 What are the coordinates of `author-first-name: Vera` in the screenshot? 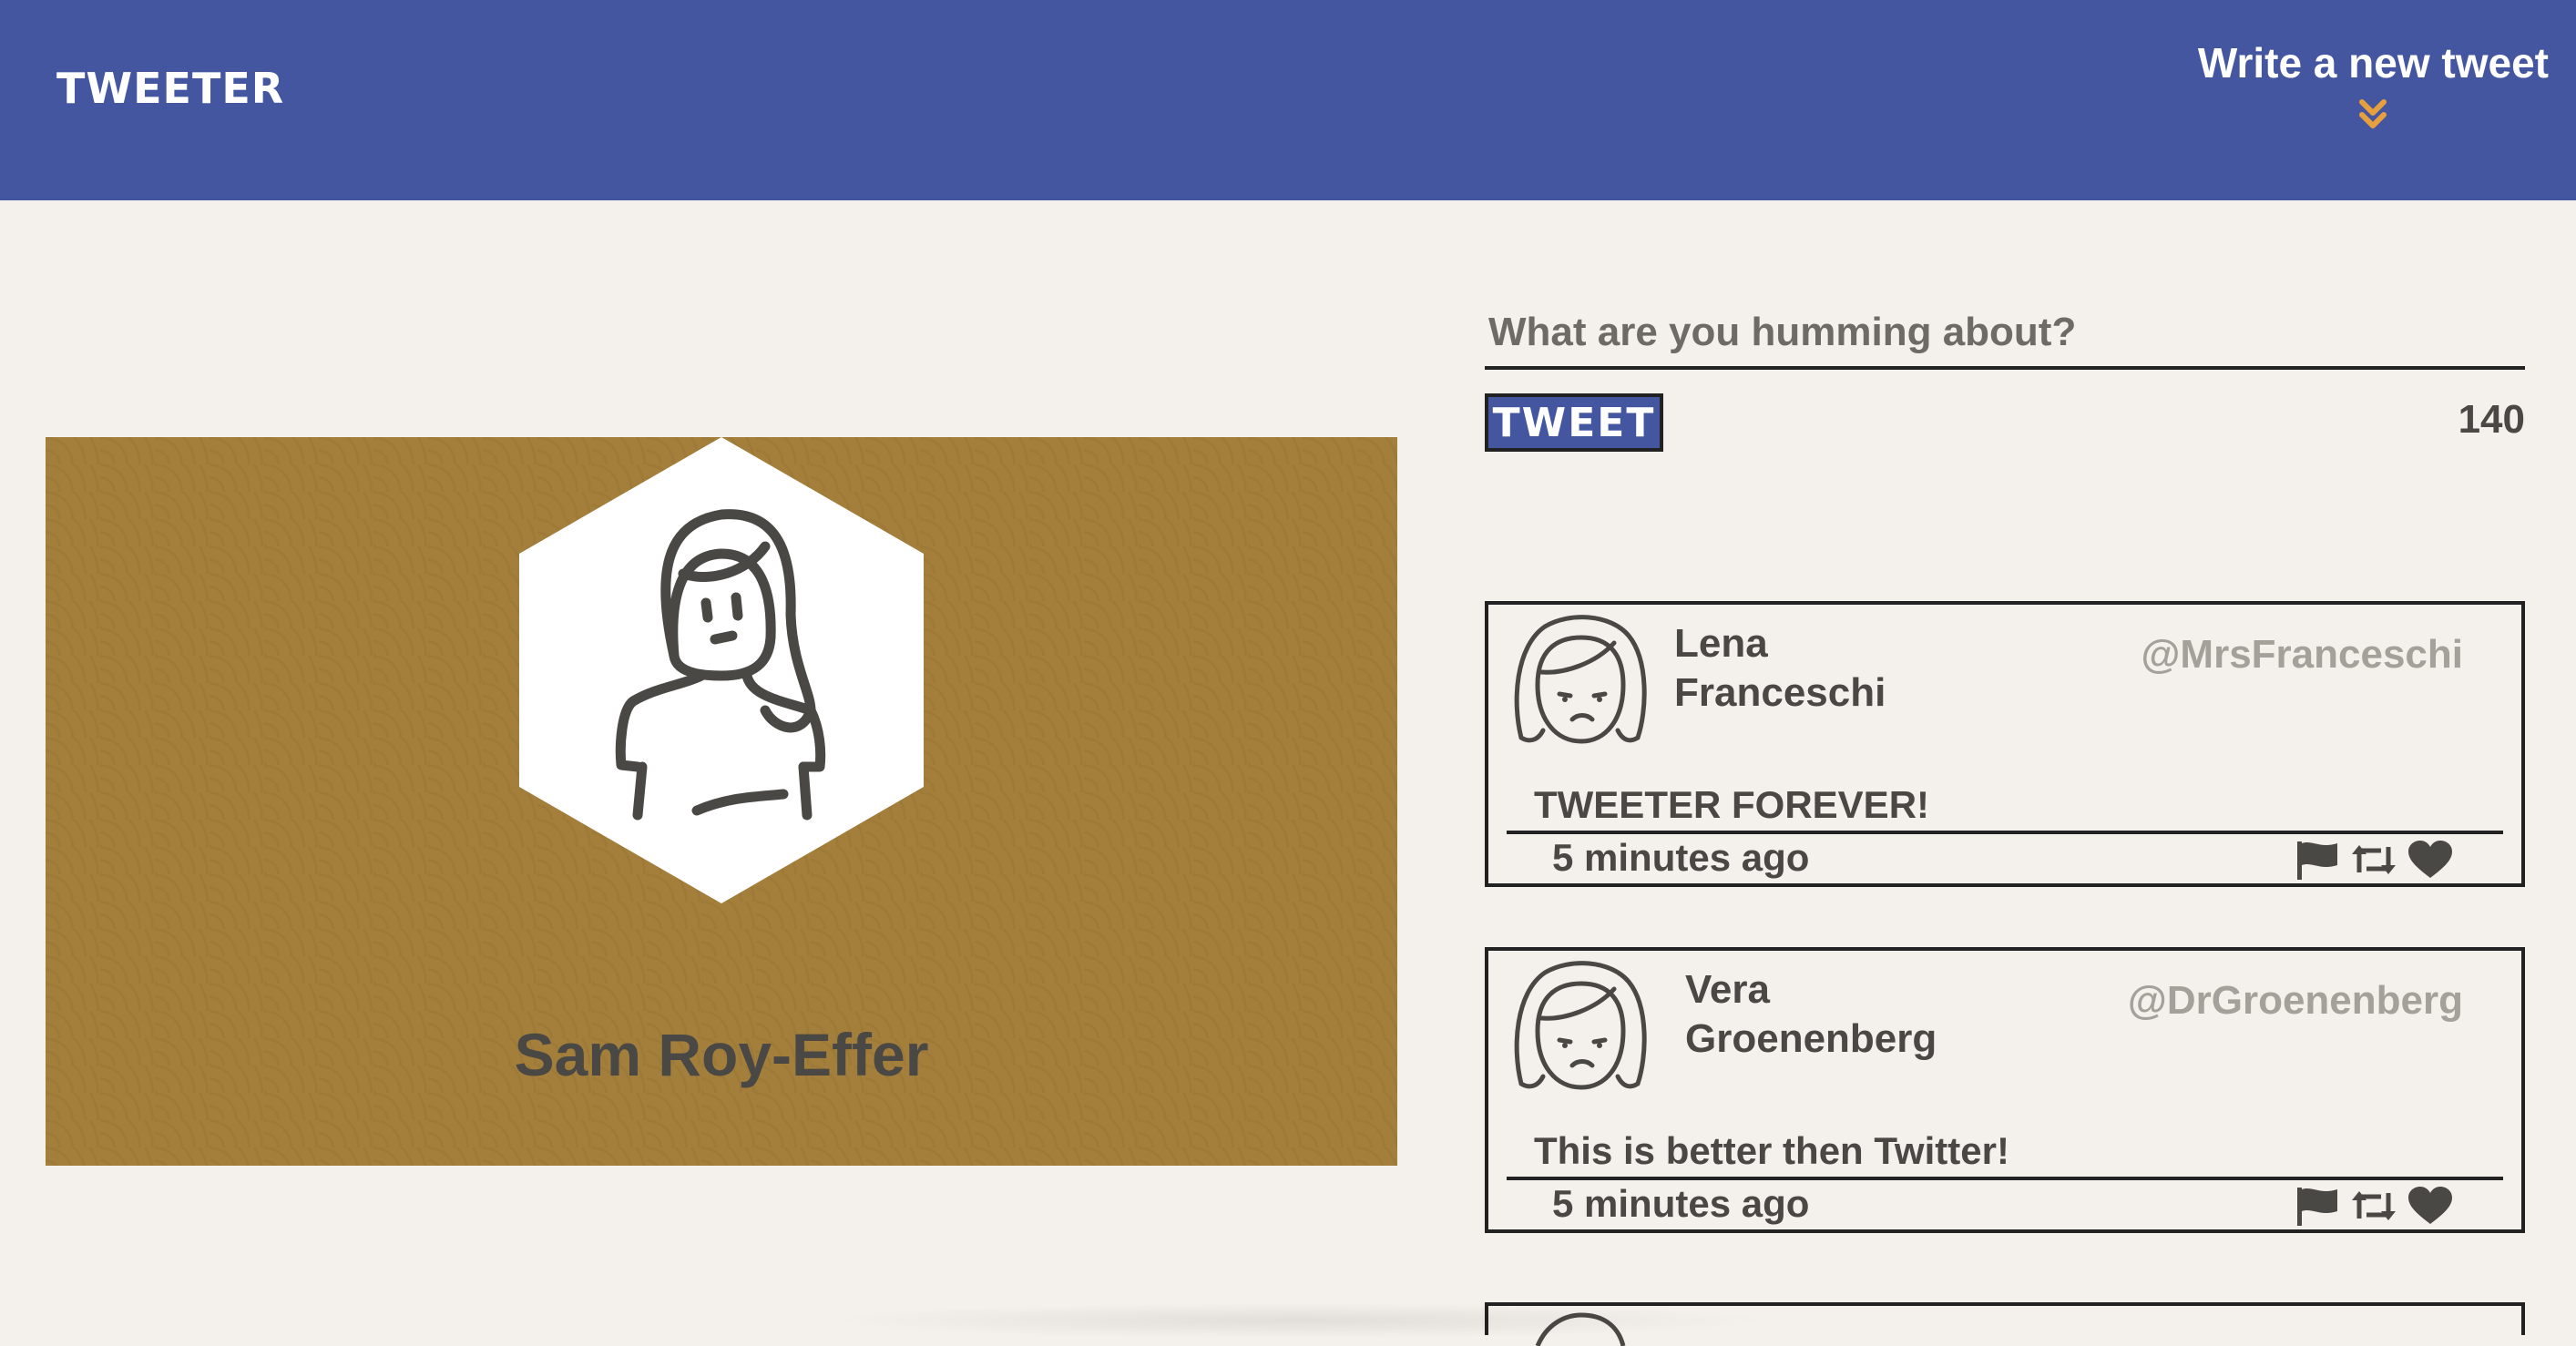 It's located at (1727, 990).